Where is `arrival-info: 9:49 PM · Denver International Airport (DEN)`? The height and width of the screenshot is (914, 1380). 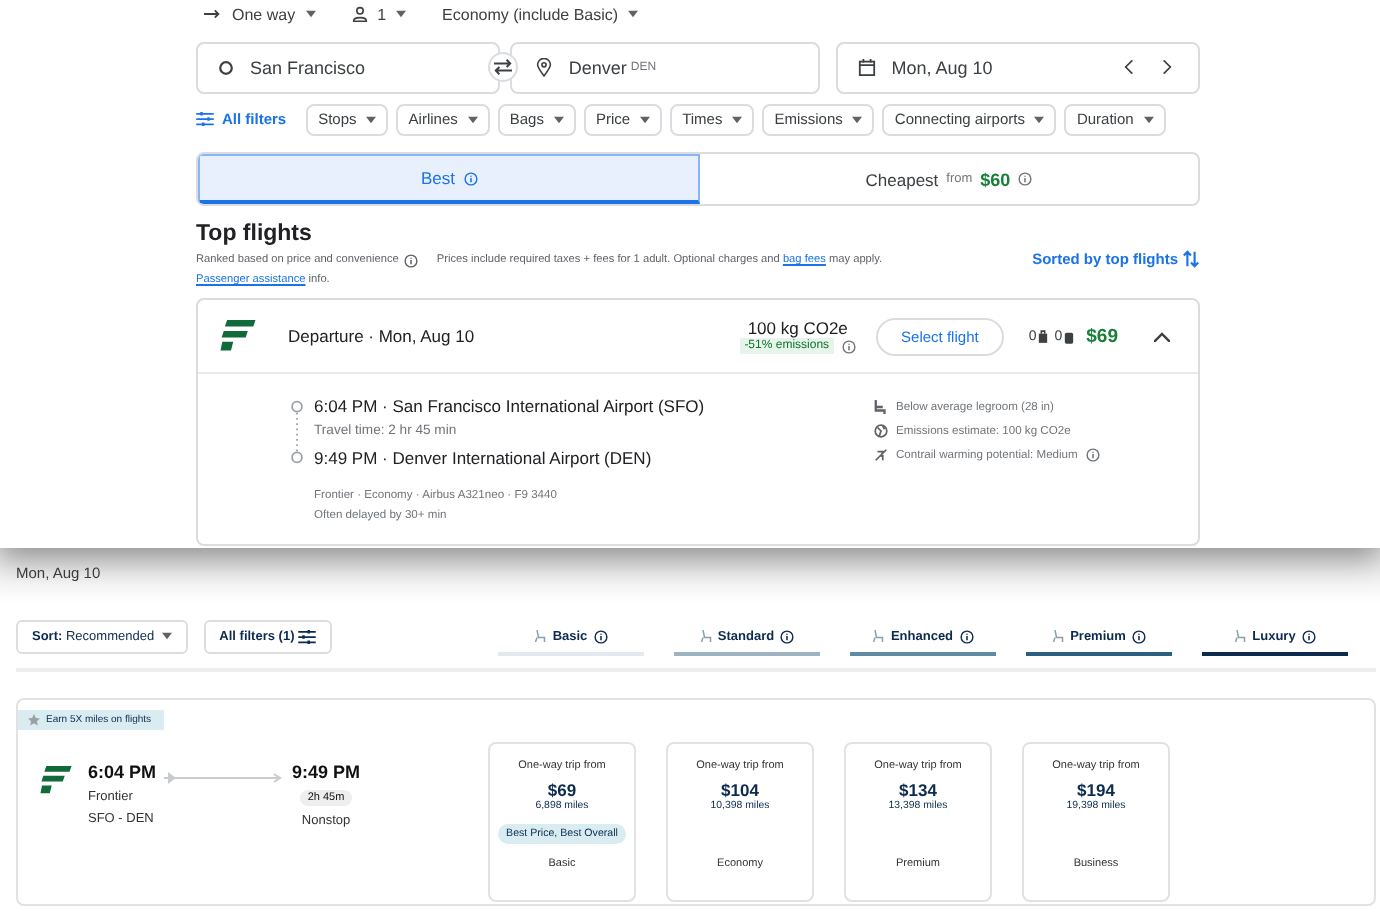 arrival-info: 9:49 PM · Denver International Airport (DEN) is located at coordinates (484, 458).